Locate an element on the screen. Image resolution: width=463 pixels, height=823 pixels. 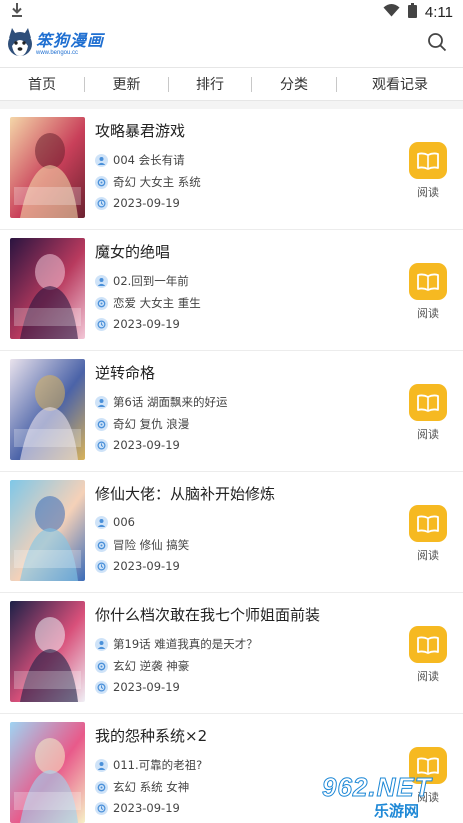
comic-tags: 冒险 修仙 搞笑 is located at coordinates (142, 545).